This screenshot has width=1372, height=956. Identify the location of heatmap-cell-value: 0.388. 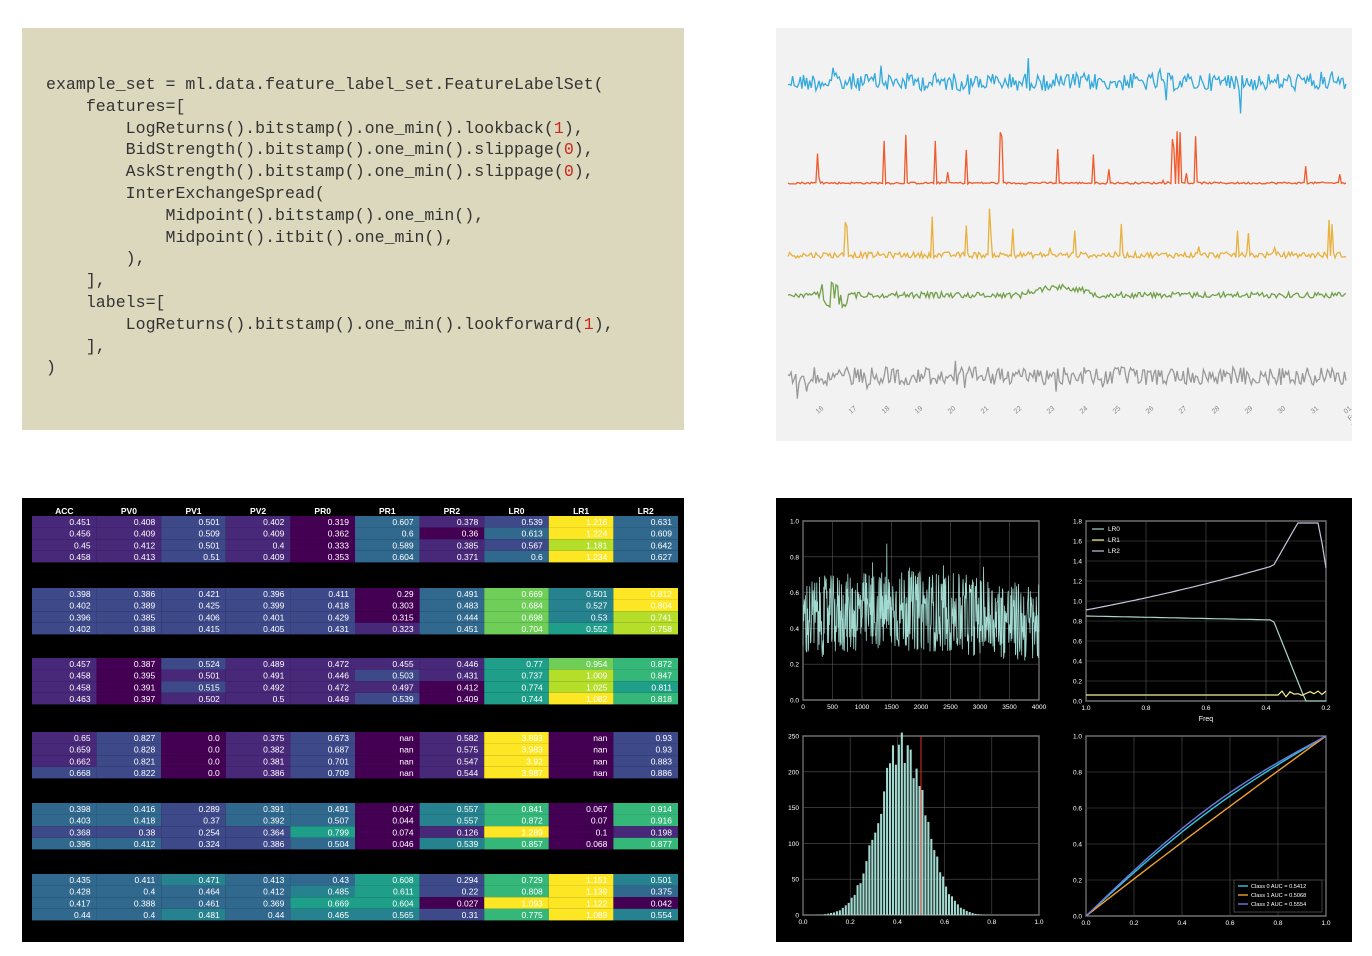
(145, 629).